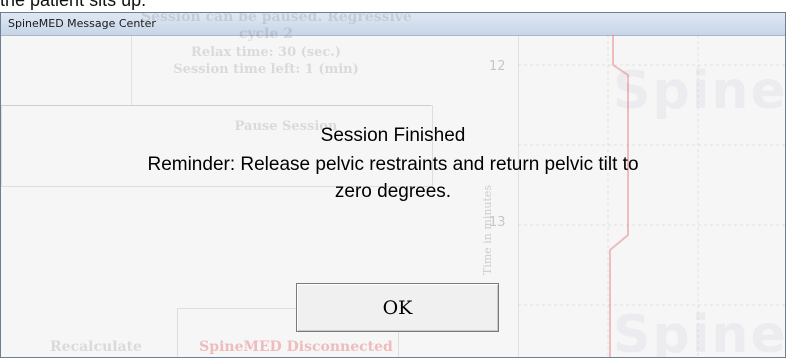 Image resolution: width=788 pixels, height=358 pixels. I want to click on bg-connection-status: SpineMED Disconnected, so click(296, 347).